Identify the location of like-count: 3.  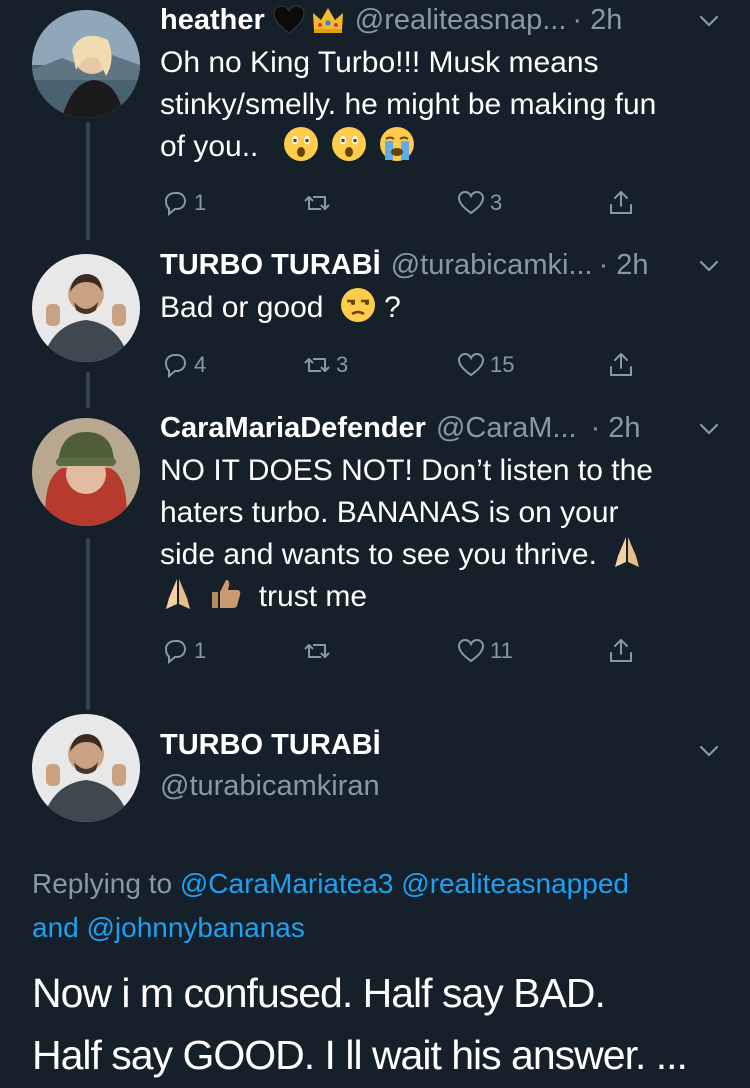
(496, 202).